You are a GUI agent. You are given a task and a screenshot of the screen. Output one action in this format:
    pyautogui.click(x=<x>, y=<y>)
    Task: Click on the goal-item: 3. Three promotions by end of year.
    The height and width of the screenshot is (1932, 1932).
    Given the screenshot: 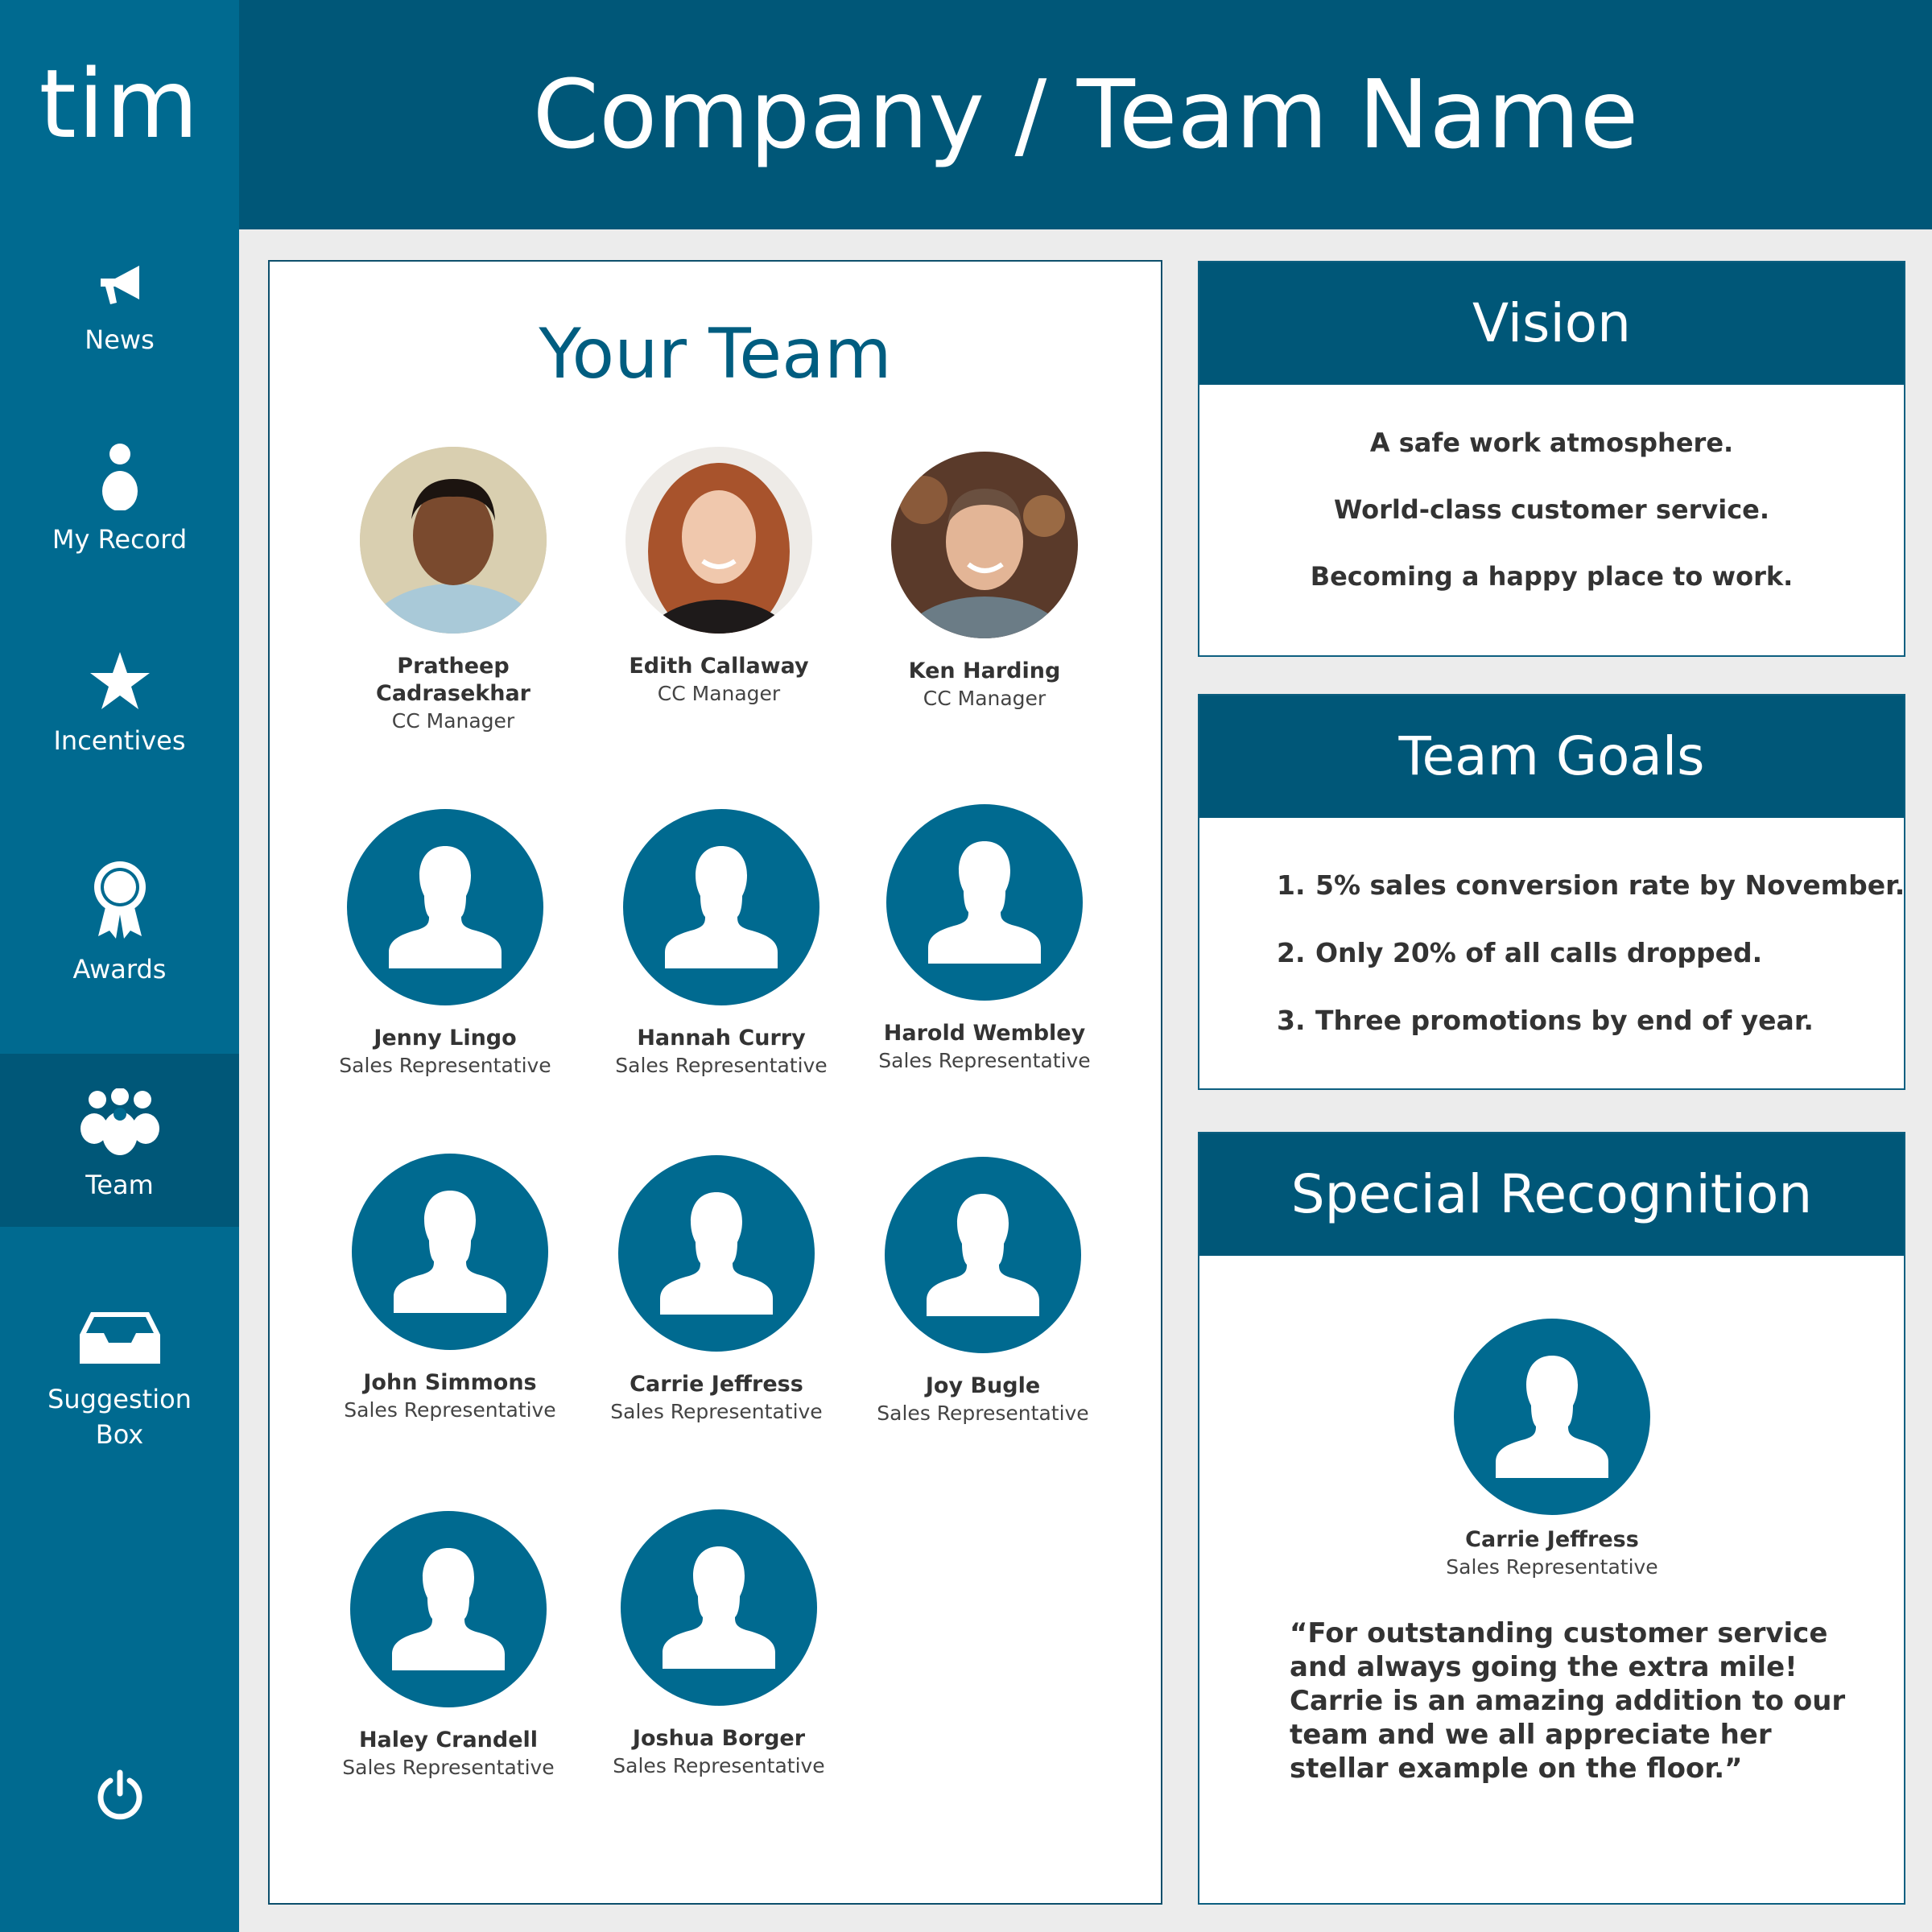 What is the action you would take?
    pyautogui.click(x=1545, y=1020)
    